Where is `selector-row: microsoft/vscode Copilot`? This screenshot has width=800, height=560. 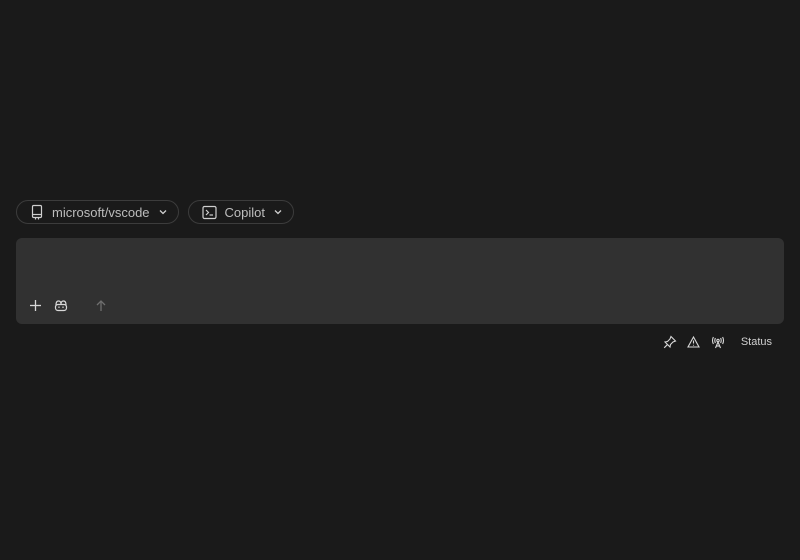
selector-row: microsoft/vscode Copilot is located at coordinates (155, 212).